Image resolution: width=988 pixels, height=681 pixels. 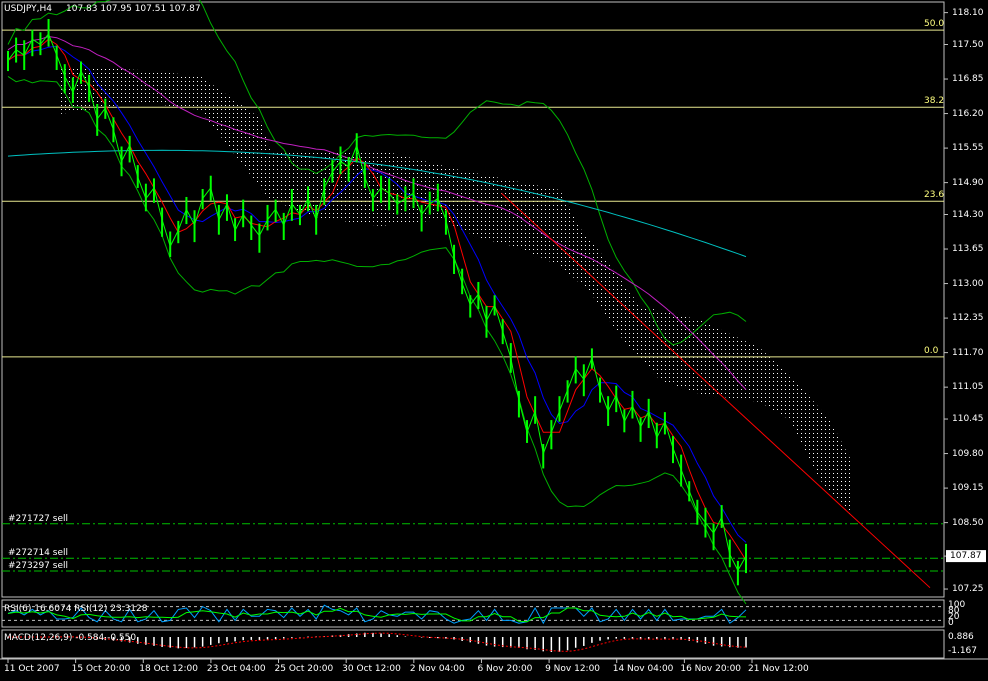 I want to click on macd-axis-label: 0.886, so click(x=961, y=637).